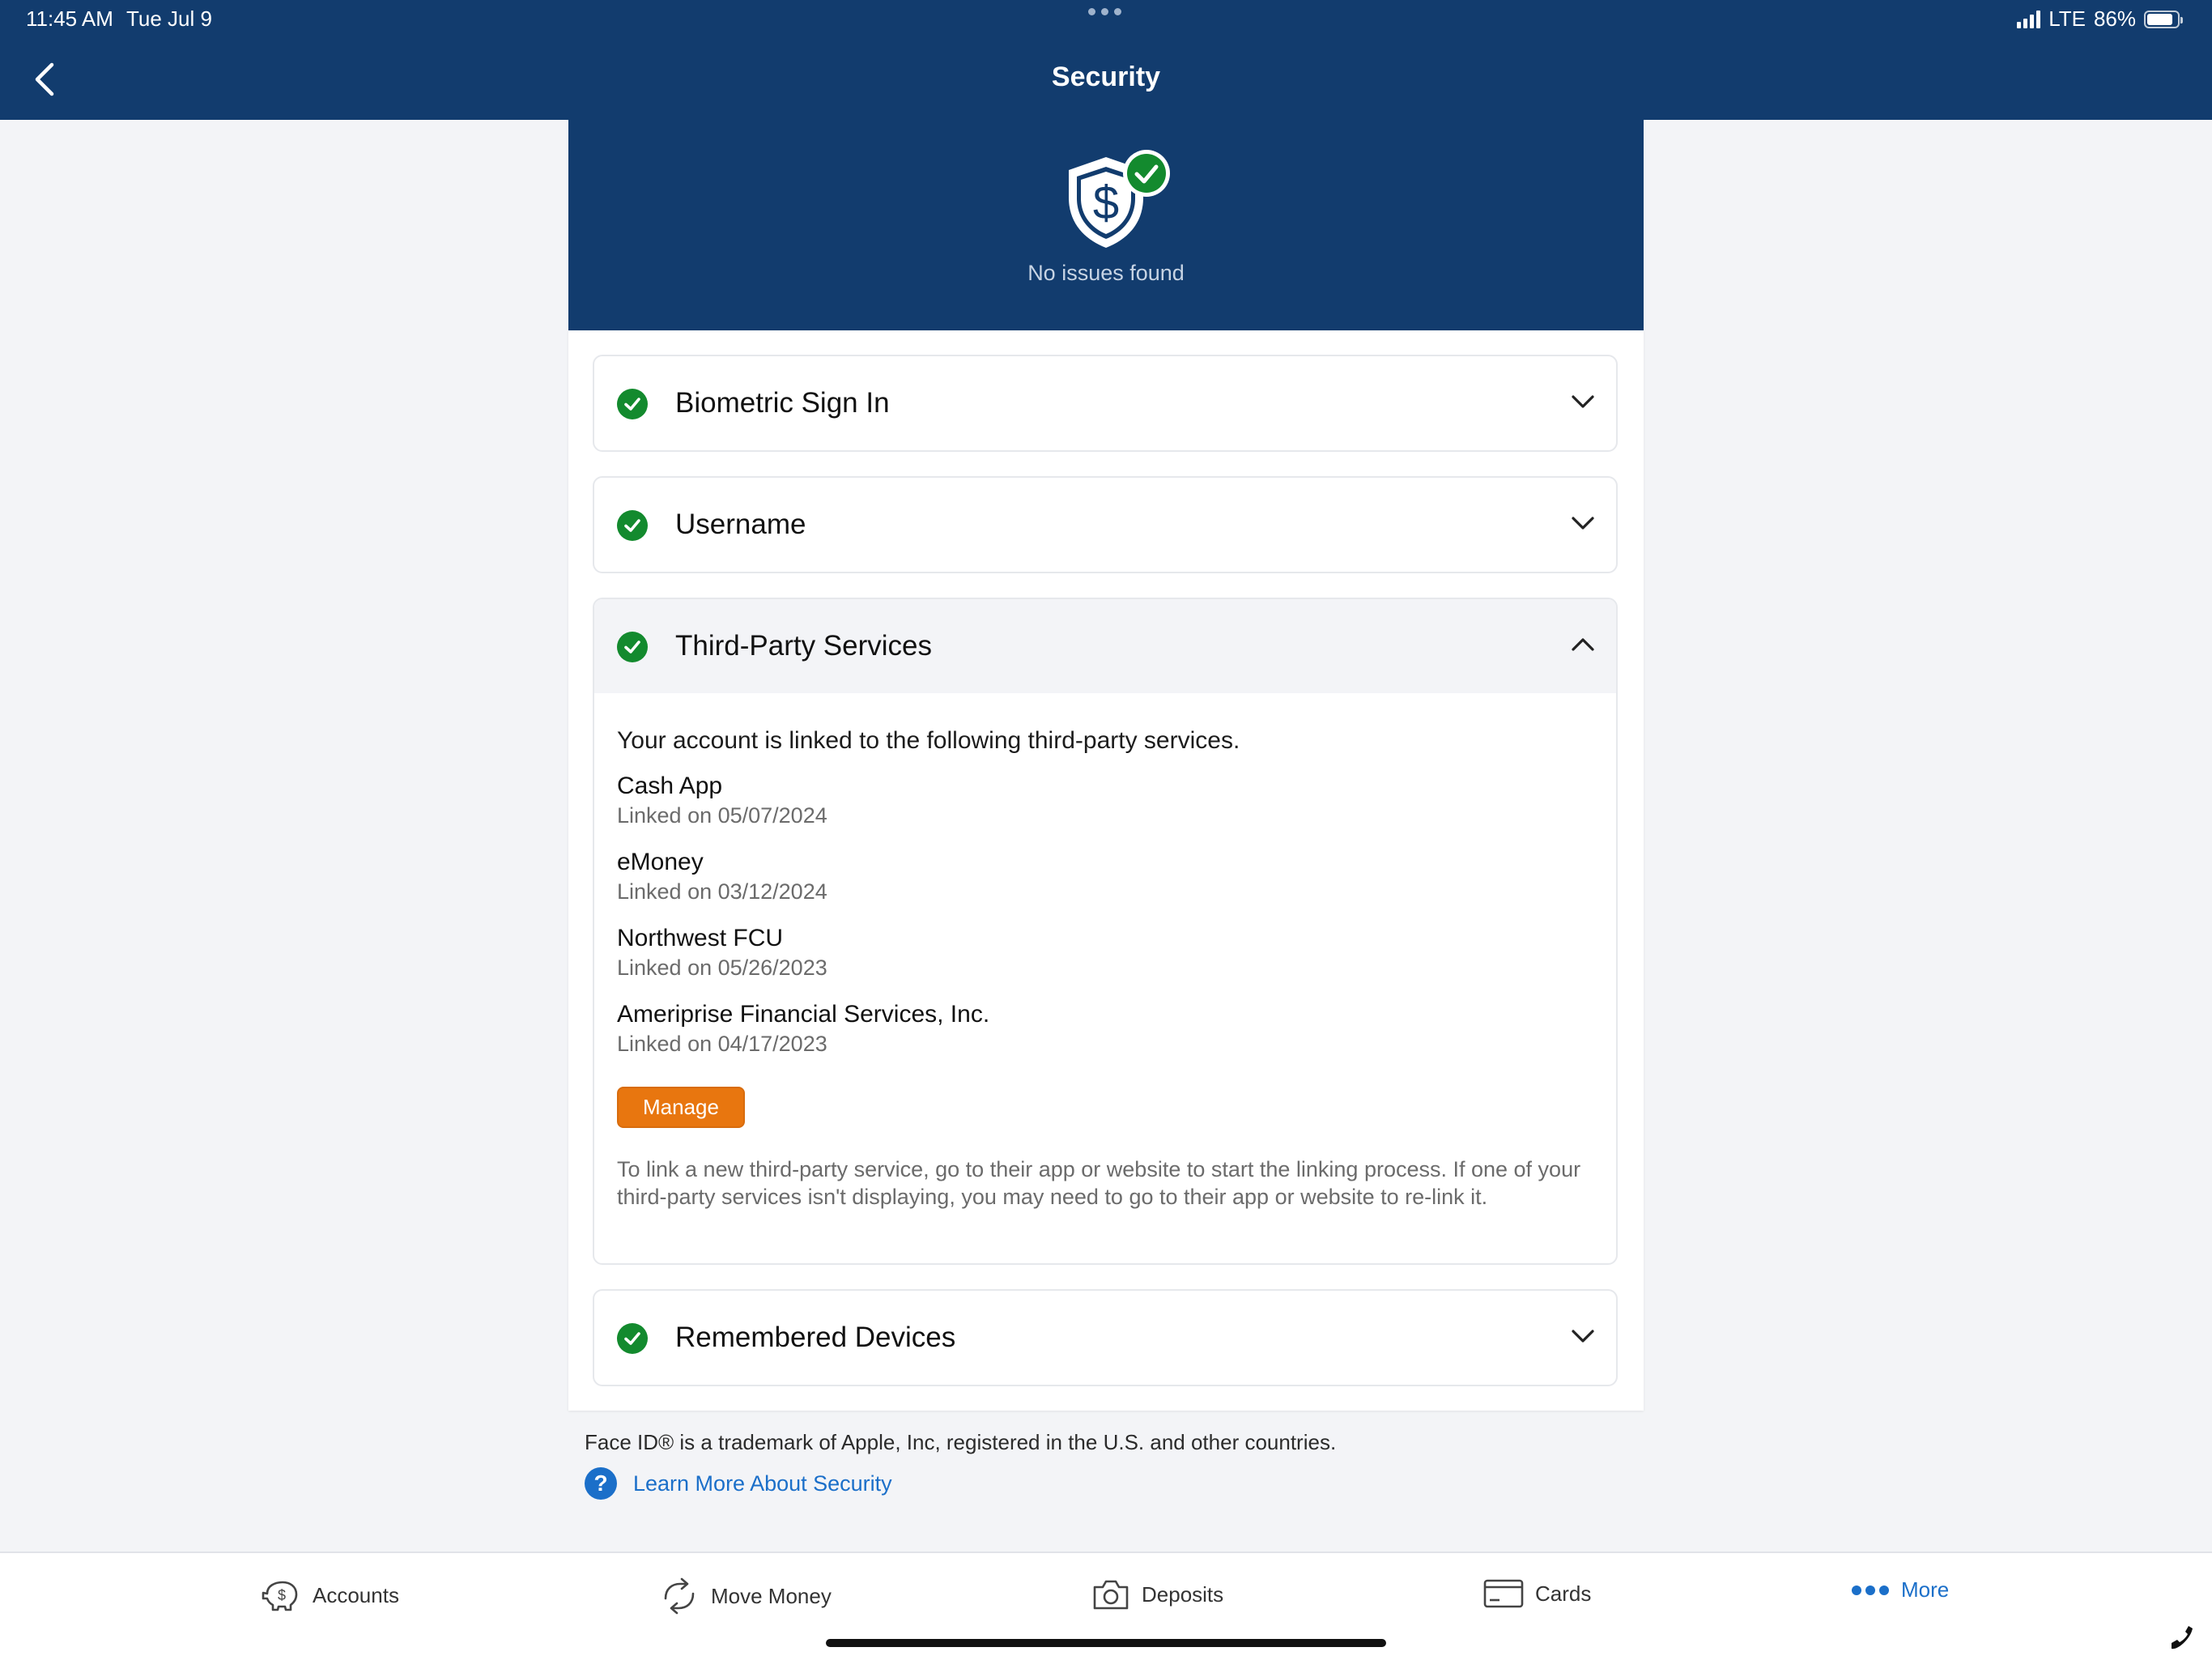  Describe the element at coordinates (722, 816) in the screenshot. I see `service-linked-date: Linked on 05/07/2024` at that location.